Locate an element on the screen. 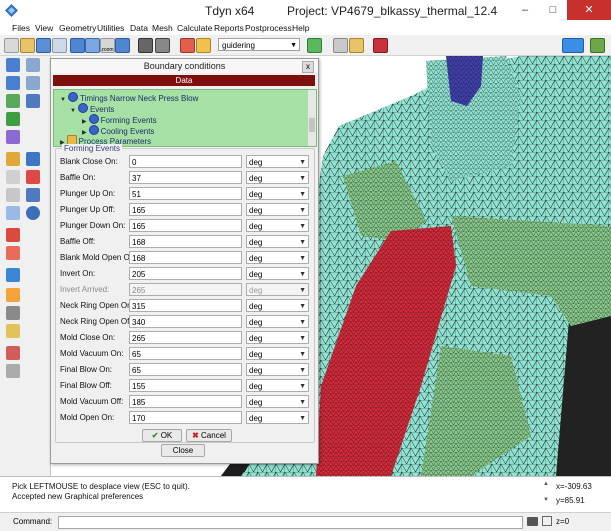 Image resolution: width=611 pixels, height=531 pixels. menu-calculate: Calculate is located at coordinates (194, 28).